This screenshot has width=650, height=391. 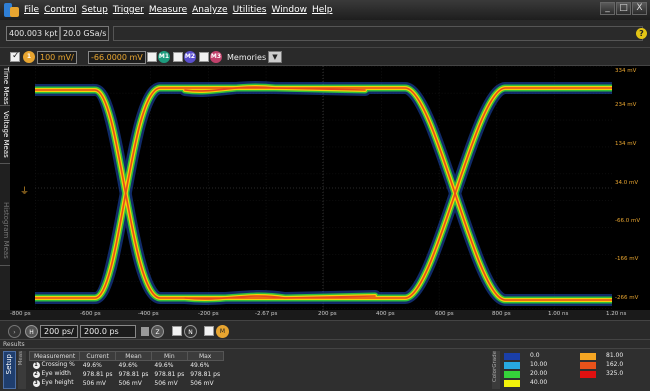 I want to click on close-button: X, so click(x=639, y=8).